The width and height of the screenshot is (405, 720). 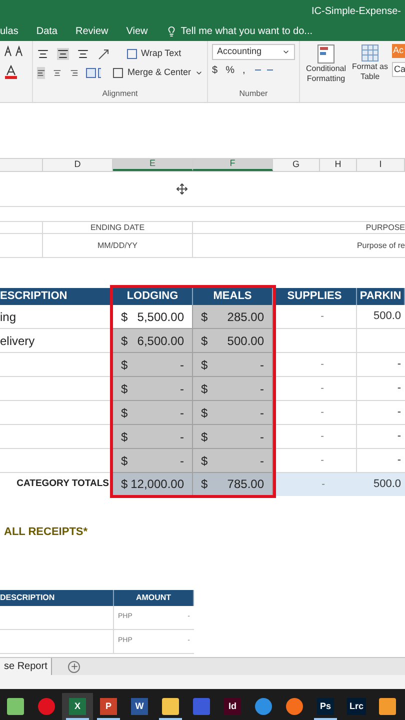 I want to click on conditional-formatting-button: Conditional Formatting, so click(x=326, y=73).